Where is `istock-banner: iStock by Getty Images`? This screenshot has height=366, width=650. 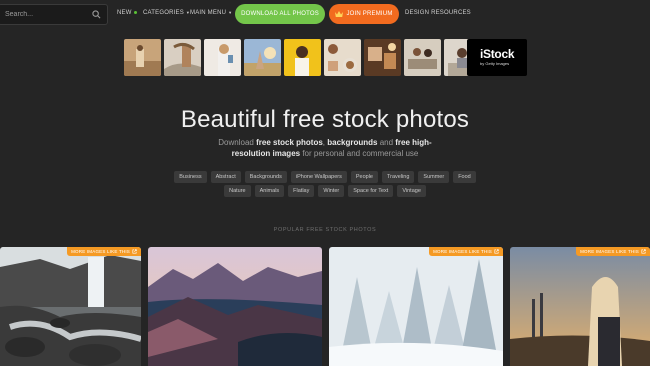
istock-banner: iStock by Getty Images is located at coordinates (497, 57).